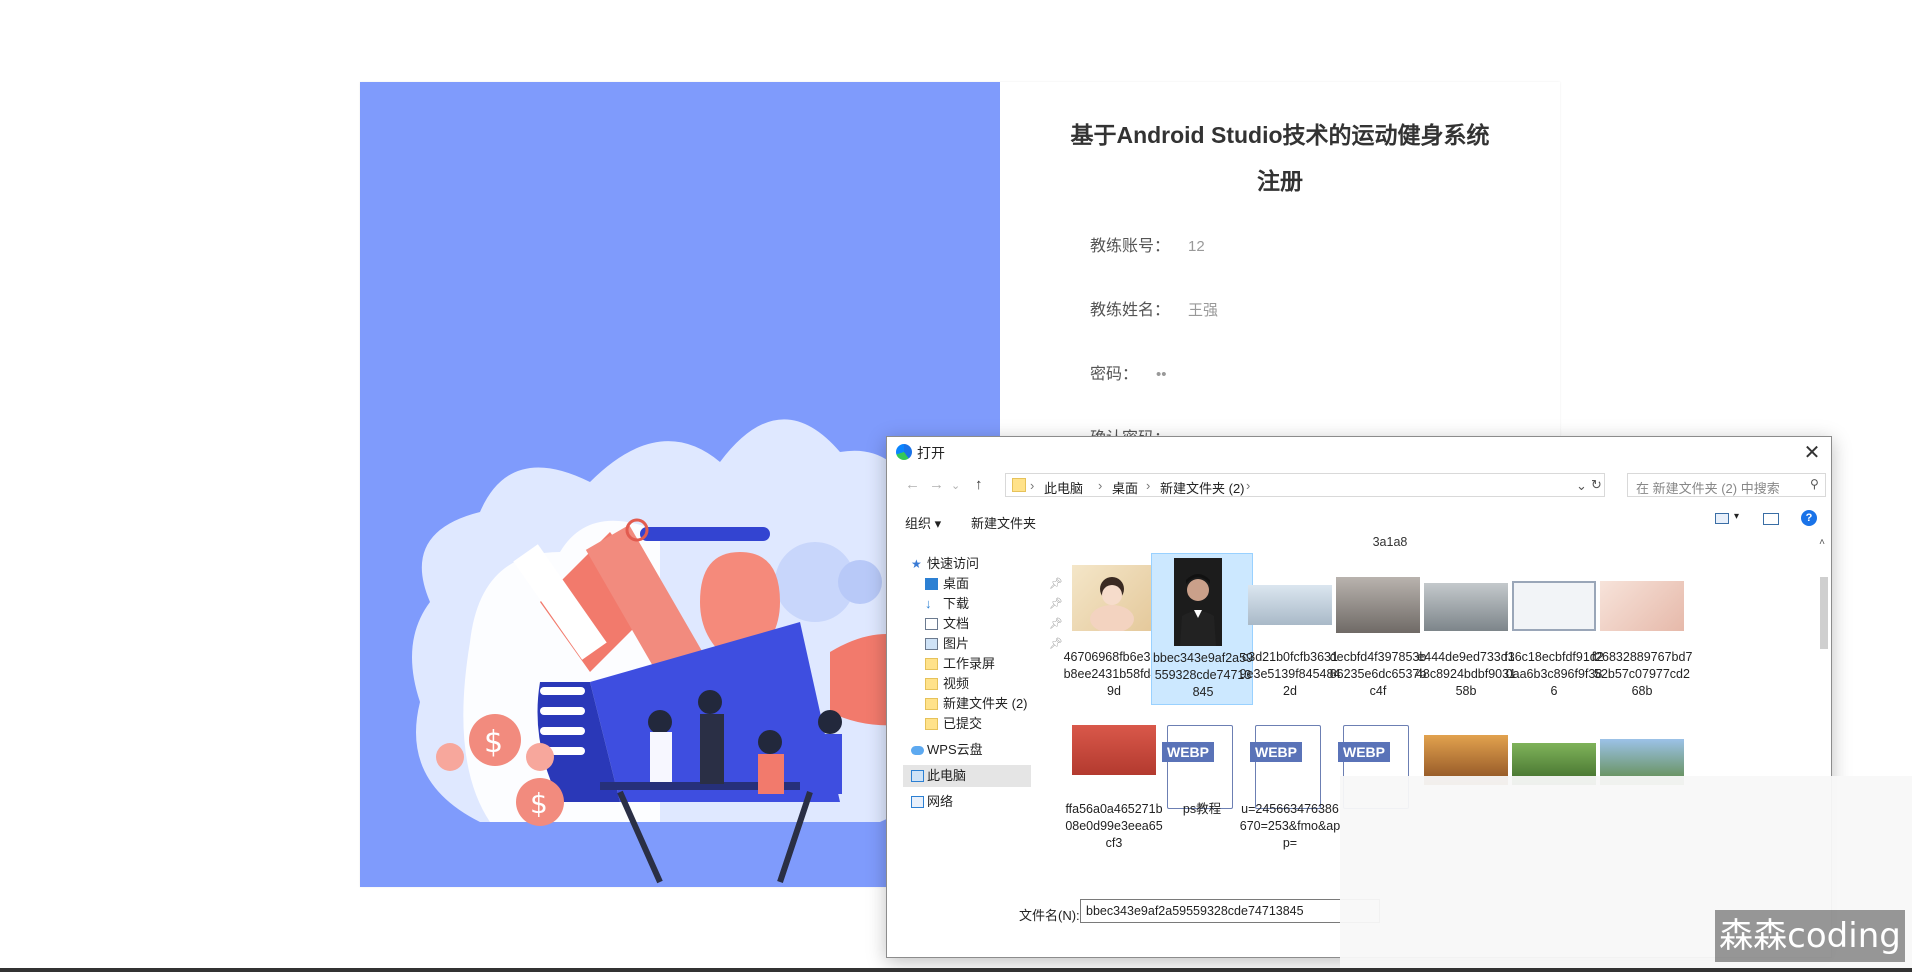  I want to click on history-chevron-icon: ⌄, so click(955, 485).